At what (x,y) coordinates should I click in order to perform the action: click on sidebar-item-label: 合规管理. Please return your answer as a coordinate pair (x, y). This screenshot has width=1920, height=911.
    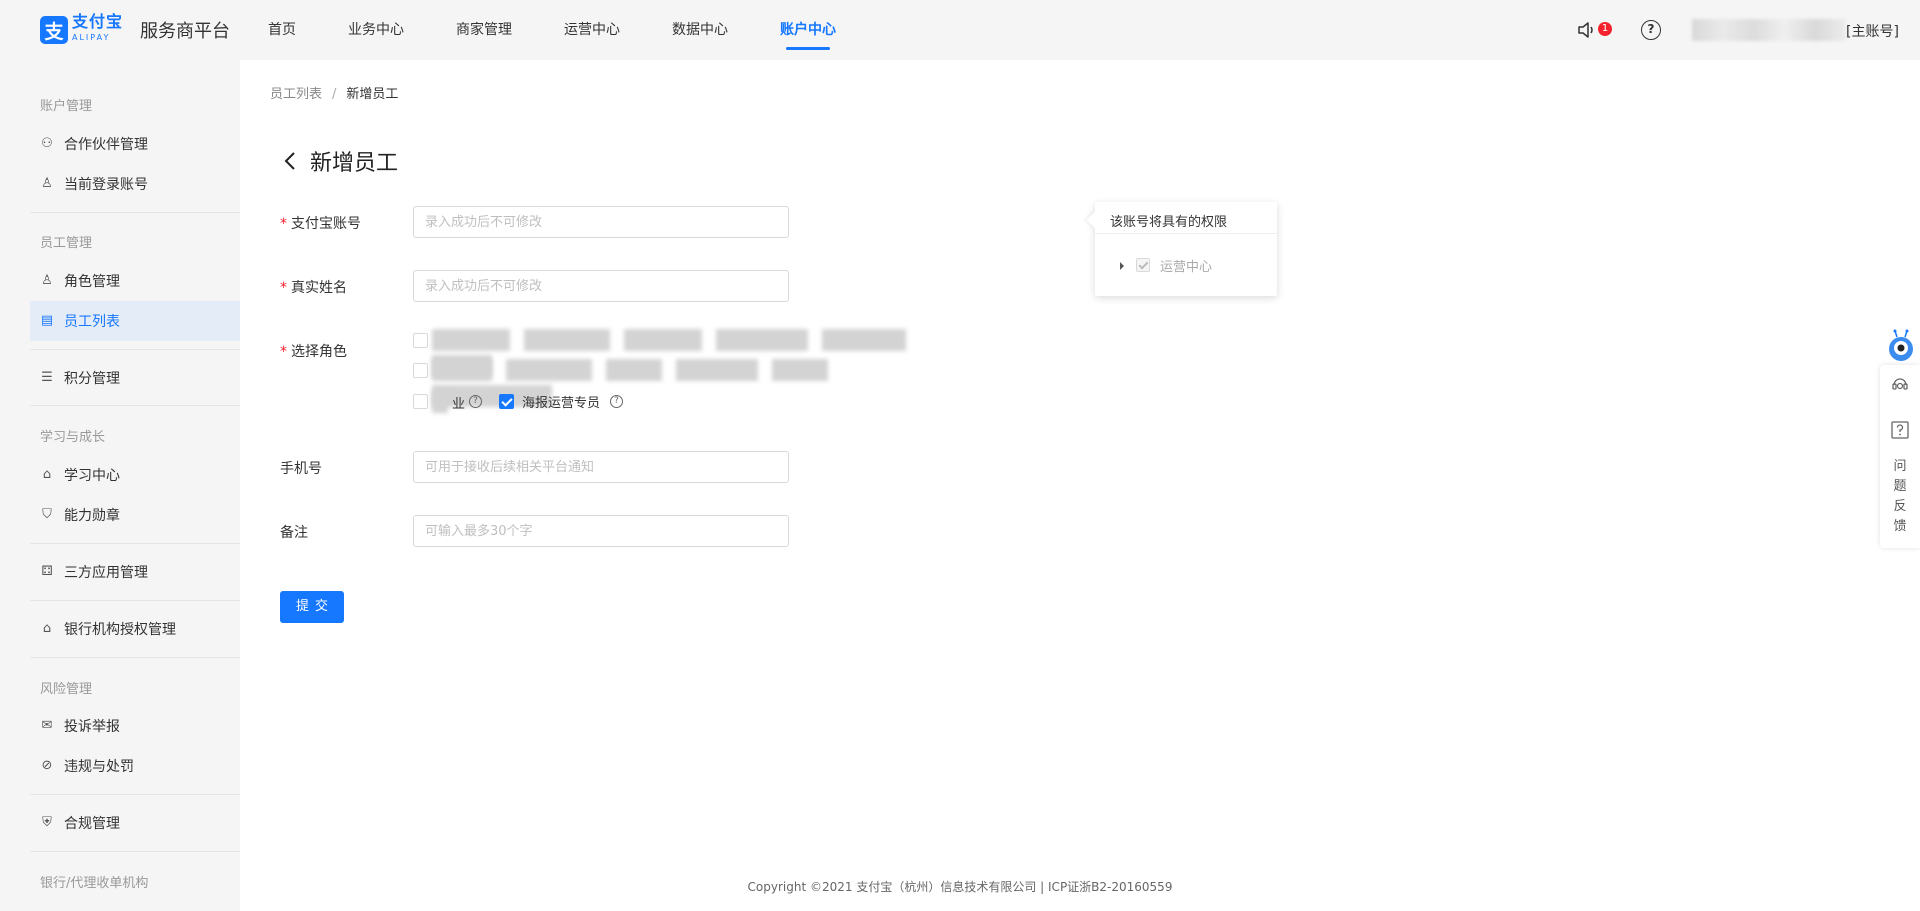
    Looking at the image, I should click on (92, 824).